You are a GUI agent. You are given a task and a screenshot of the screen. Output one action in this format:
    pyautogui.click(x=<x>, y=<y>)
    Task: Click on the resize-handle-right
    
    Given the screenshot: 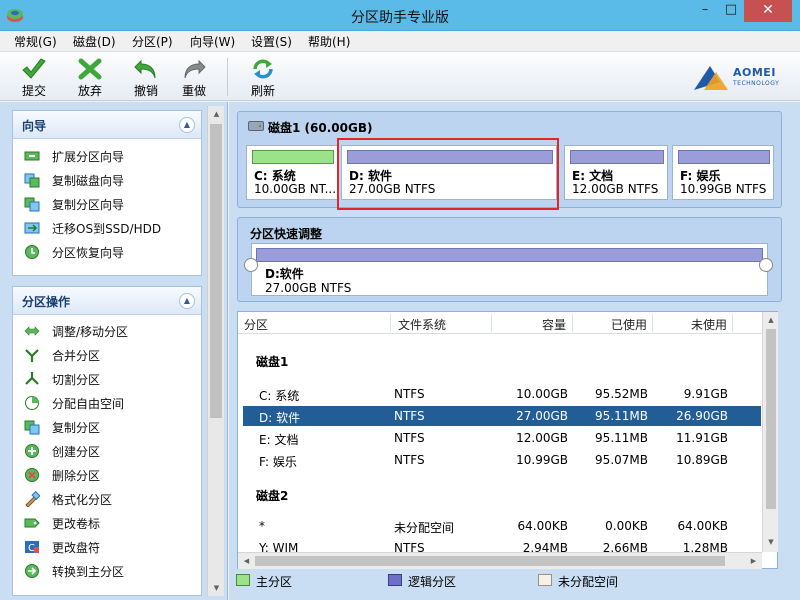 What is the action you would take?
    pyautogui.click(x=766, y=265)
    